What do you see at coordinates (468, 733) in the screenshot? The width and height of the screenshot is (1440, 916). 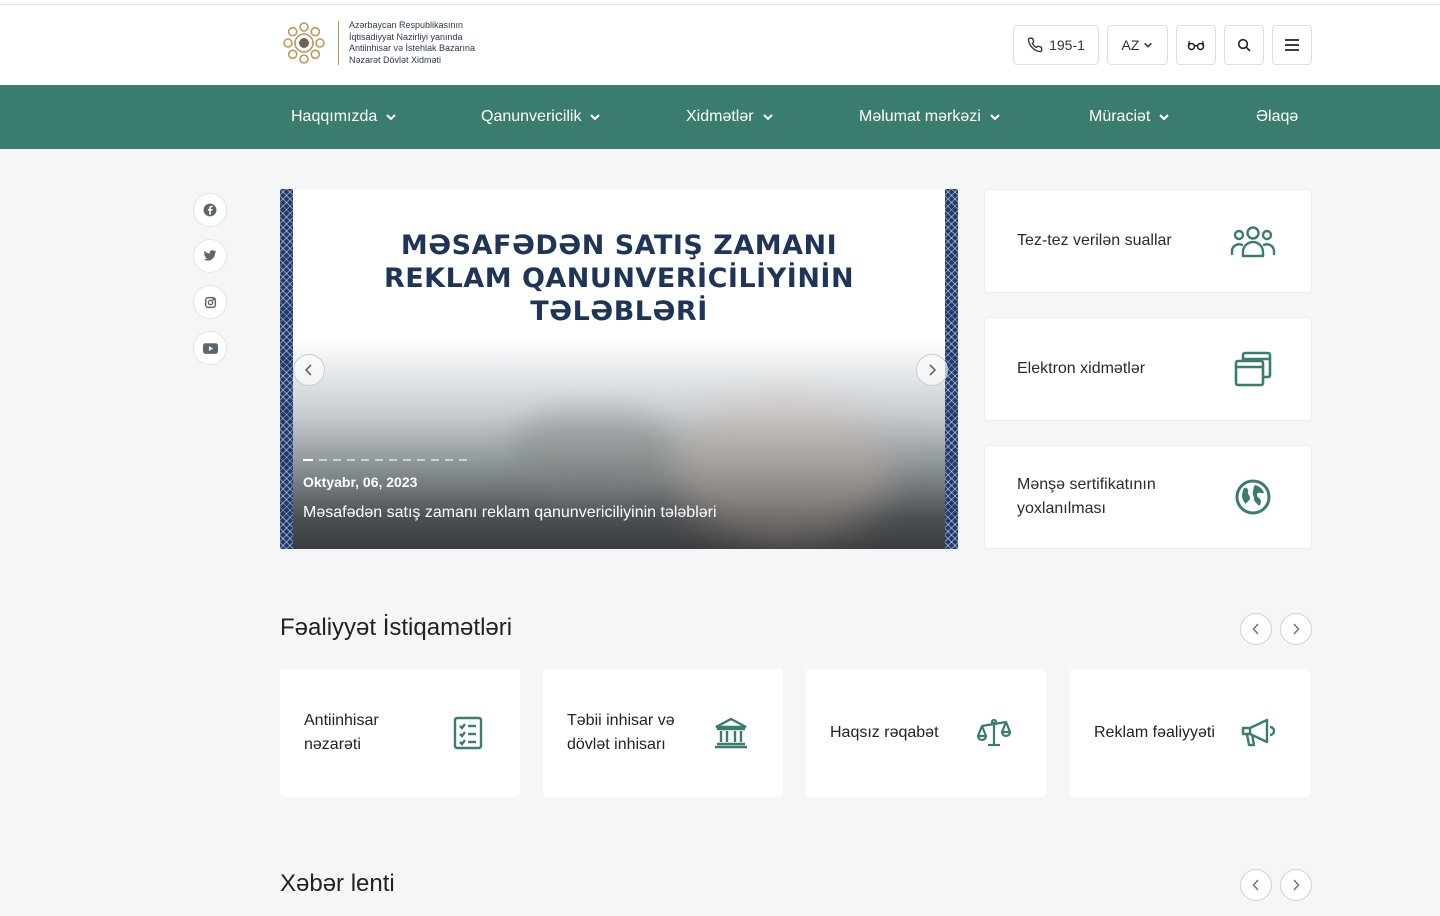 I see `checklist-icon` at bounding box center [468, 733].